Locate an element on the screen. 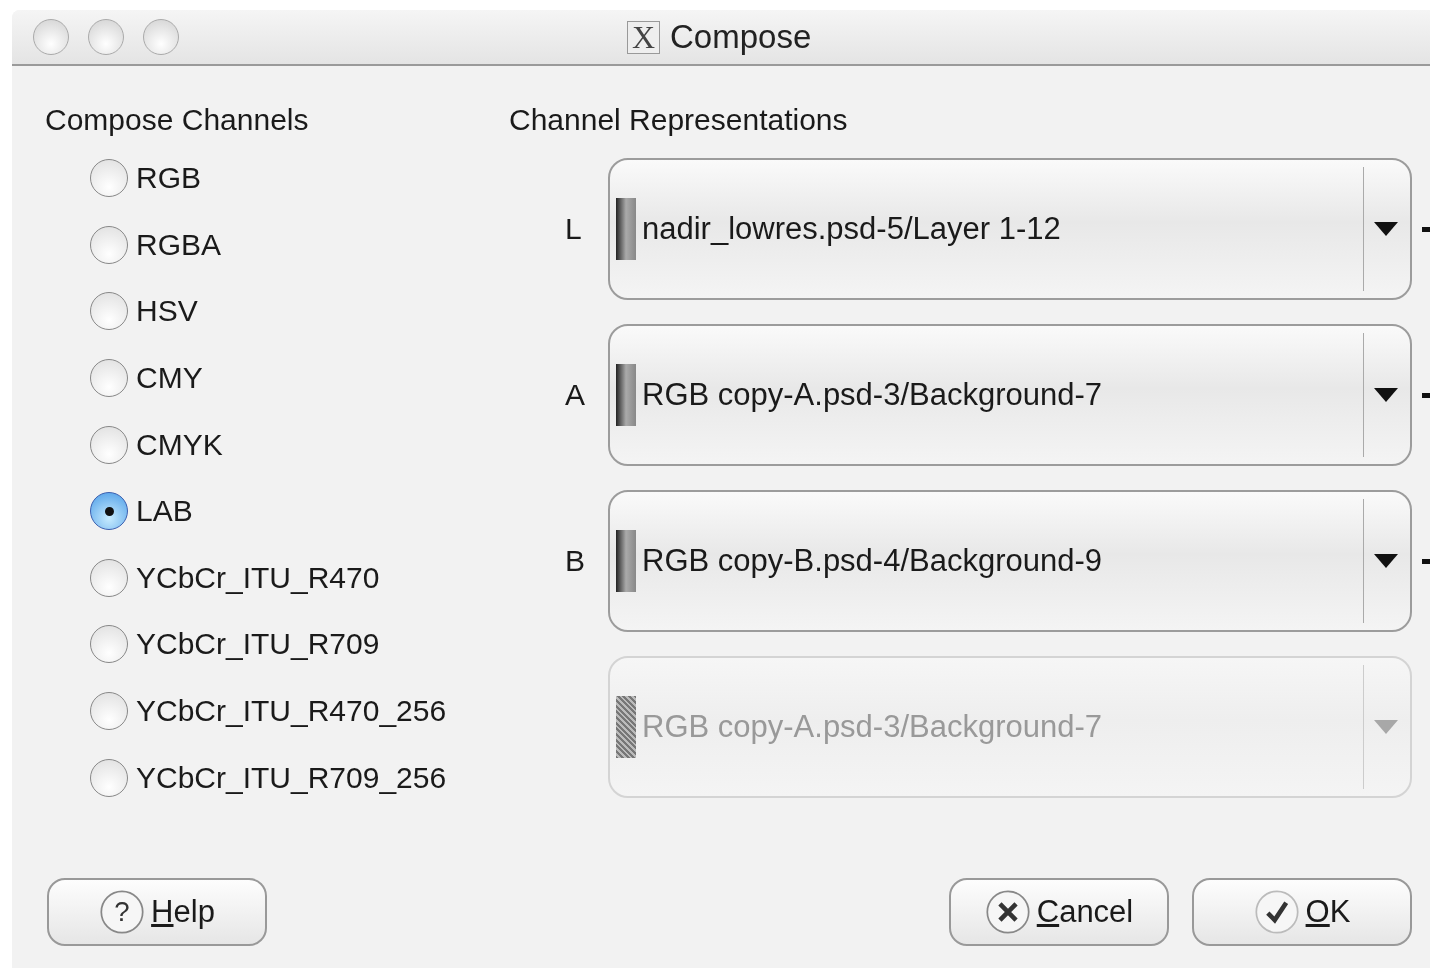 Image resolution: width=1430 pixels, height=968 pixels. app-icon: X is located at coordinates (643, 37).